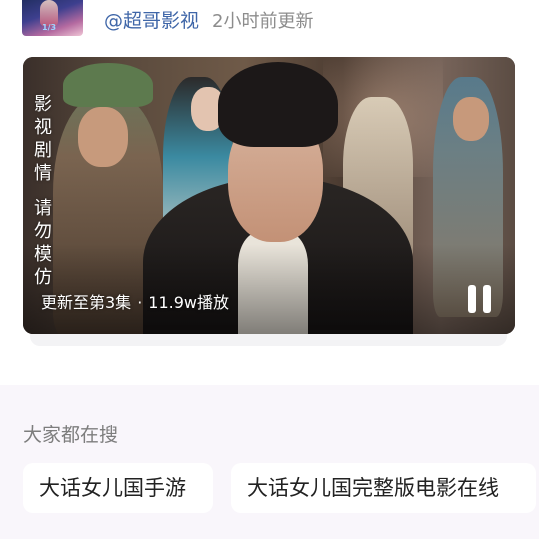 Image resolution: width=539 pixels, height=539 pixels. I want to click on warning-char: 仿, so click(43, 277).